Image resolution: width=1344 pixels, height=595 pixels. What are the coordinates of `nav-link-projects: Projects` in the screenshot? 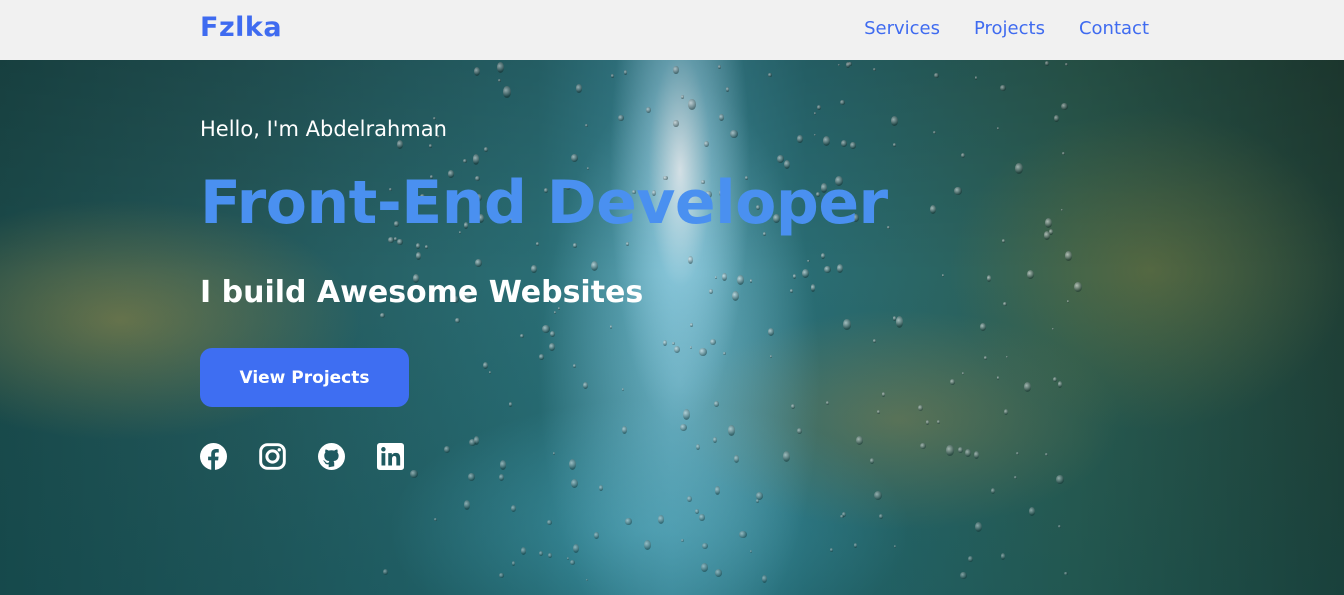 It's located at (1009, 28).